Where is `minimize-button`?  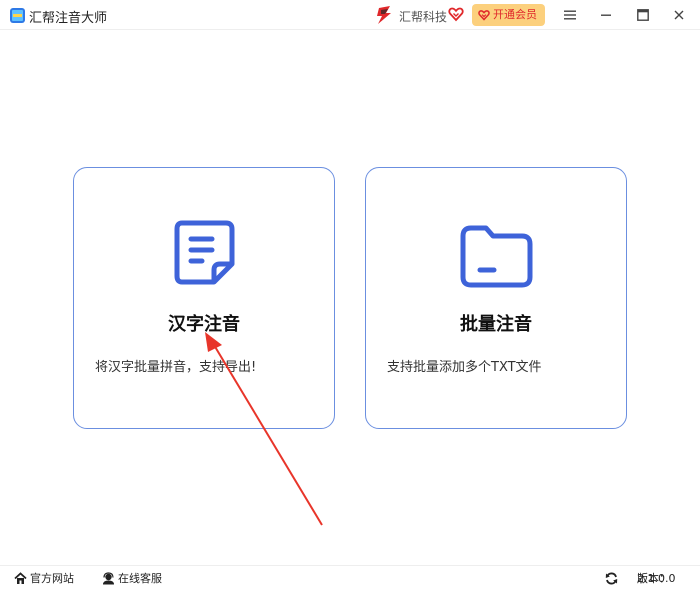
minimize-button is located at coordinates (606, 15).